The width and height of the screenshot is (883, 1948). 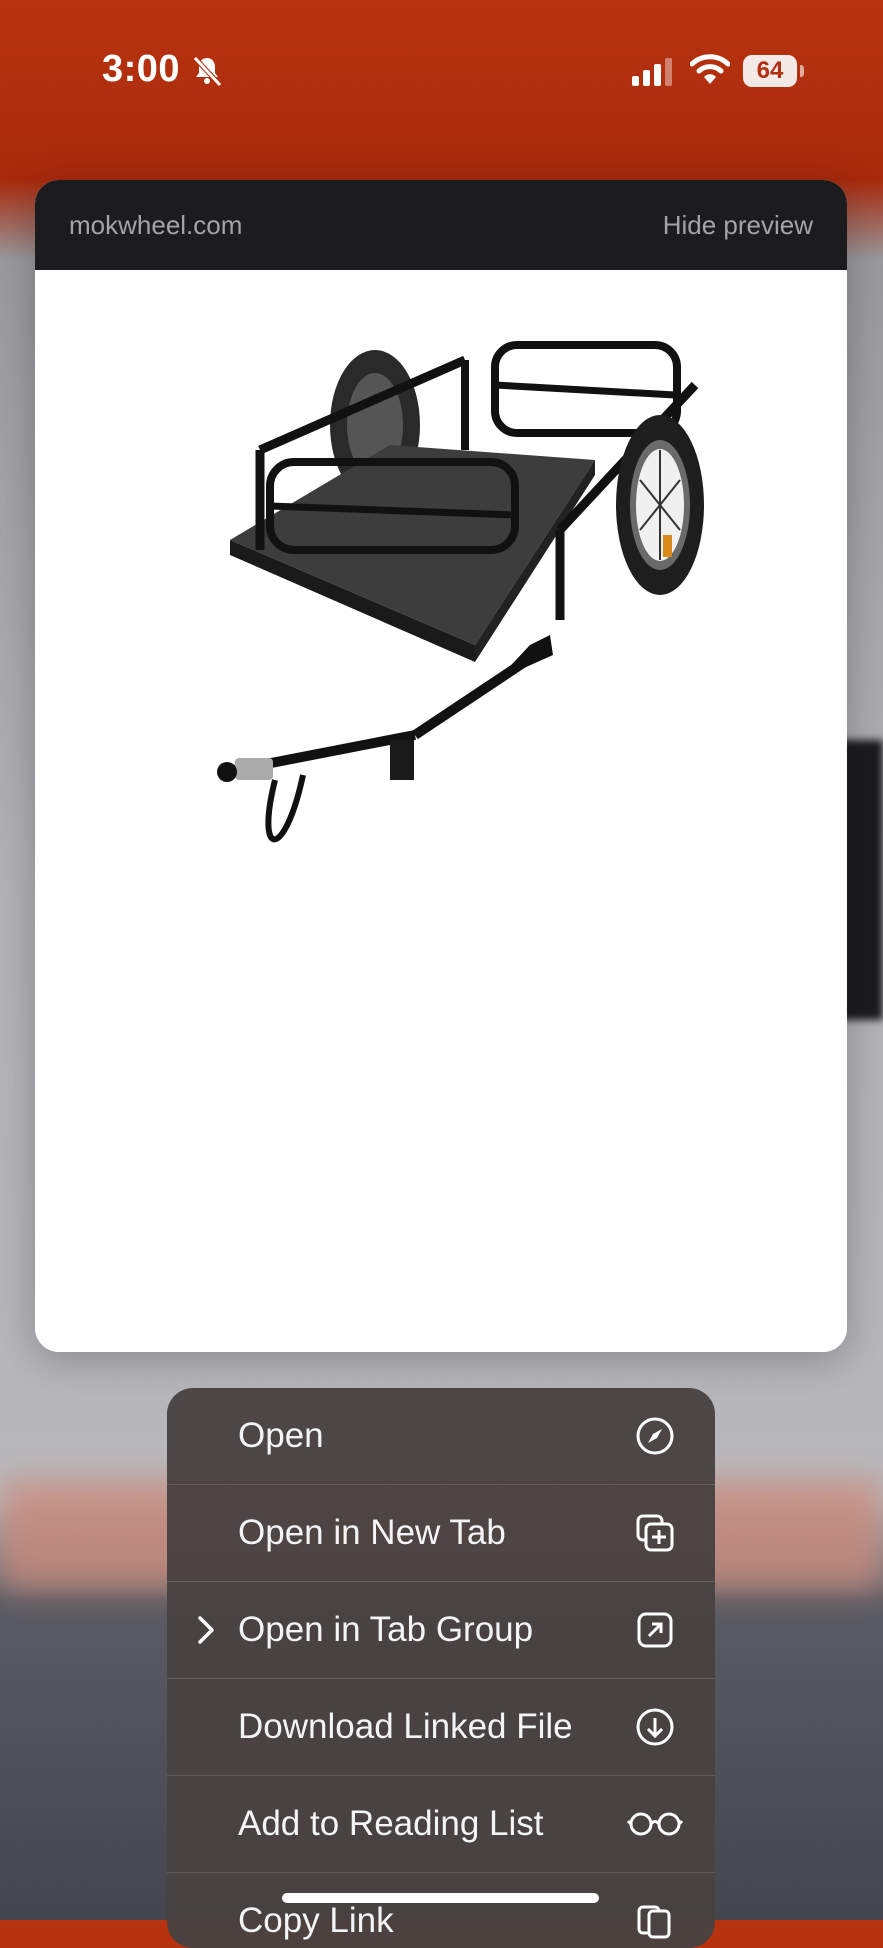 What do you see at coordinates (655, 1727) in the screenshot?
I see `download-icon` at bounding box center [655, 1727].